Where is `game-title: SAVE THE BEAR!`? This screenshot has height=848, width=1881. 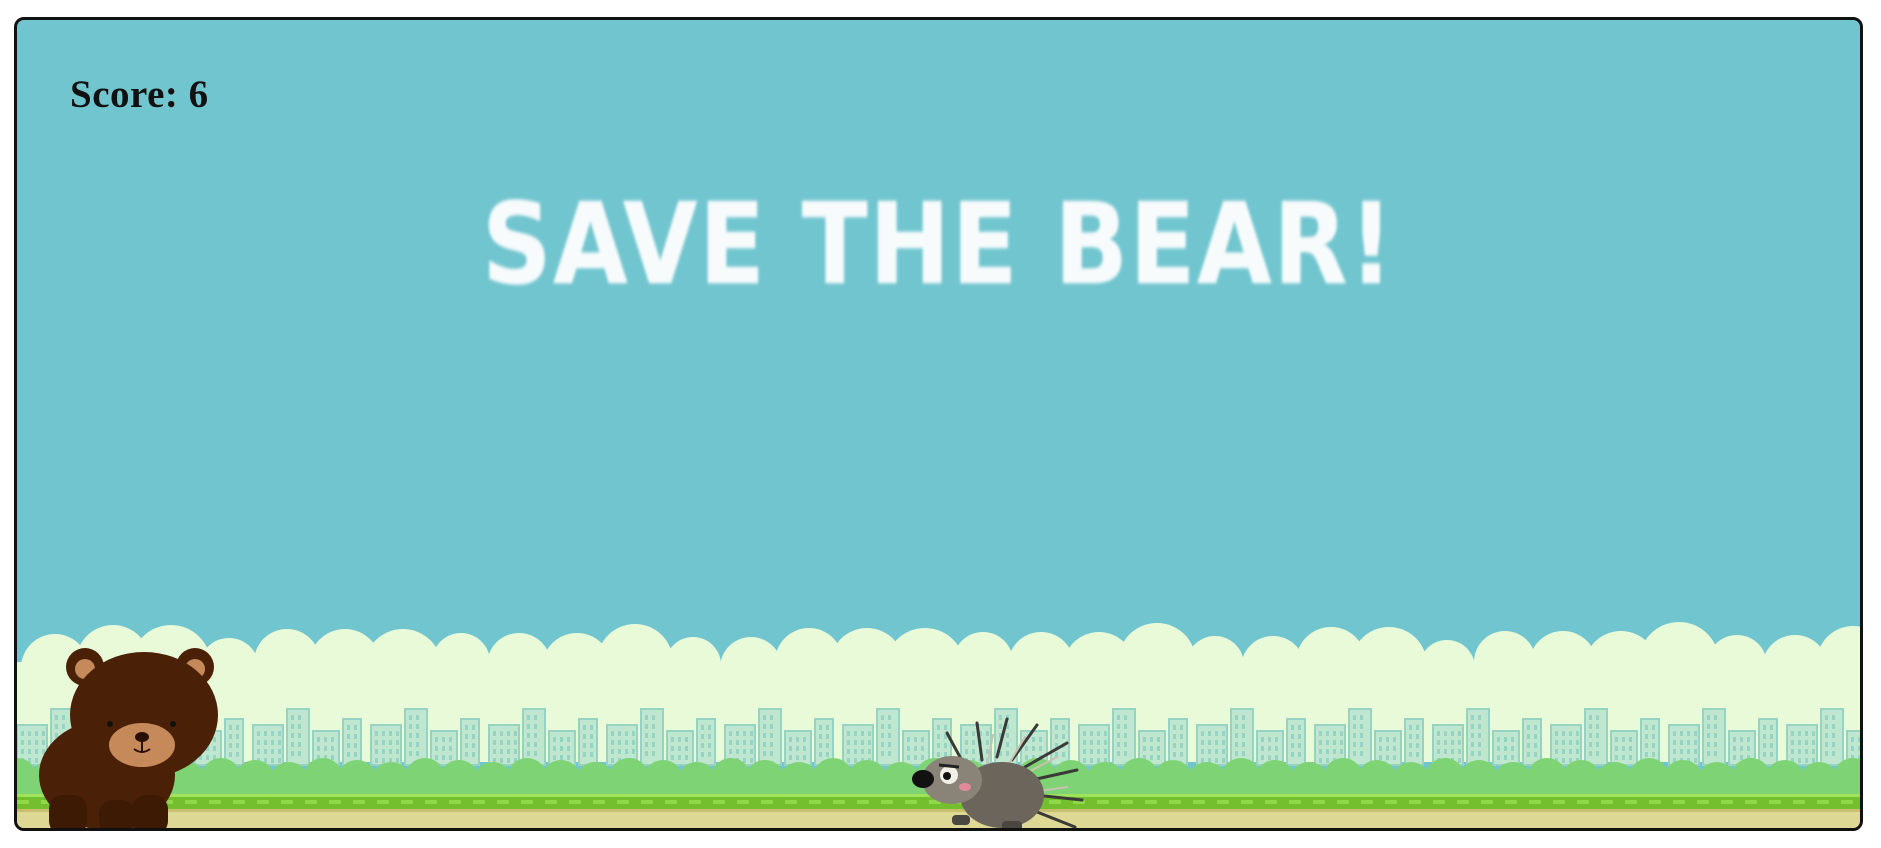 game-title: SAVE THE BEAR! is located at coordinates (938, 245).